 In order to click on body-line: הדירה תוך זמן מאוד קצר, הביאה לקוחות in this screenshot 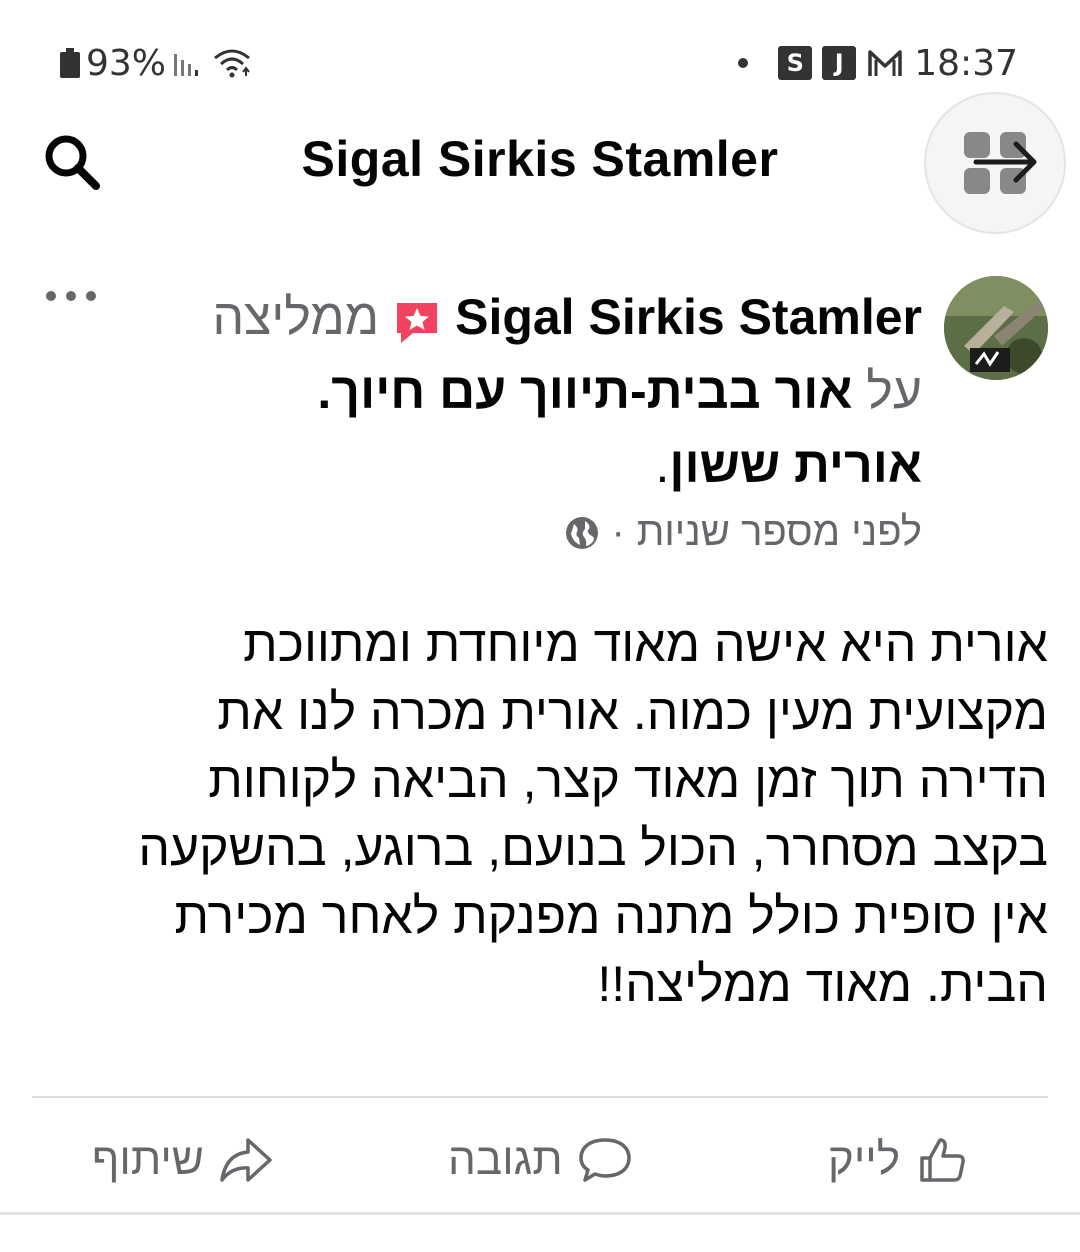, I will do `click(628, 780)`.